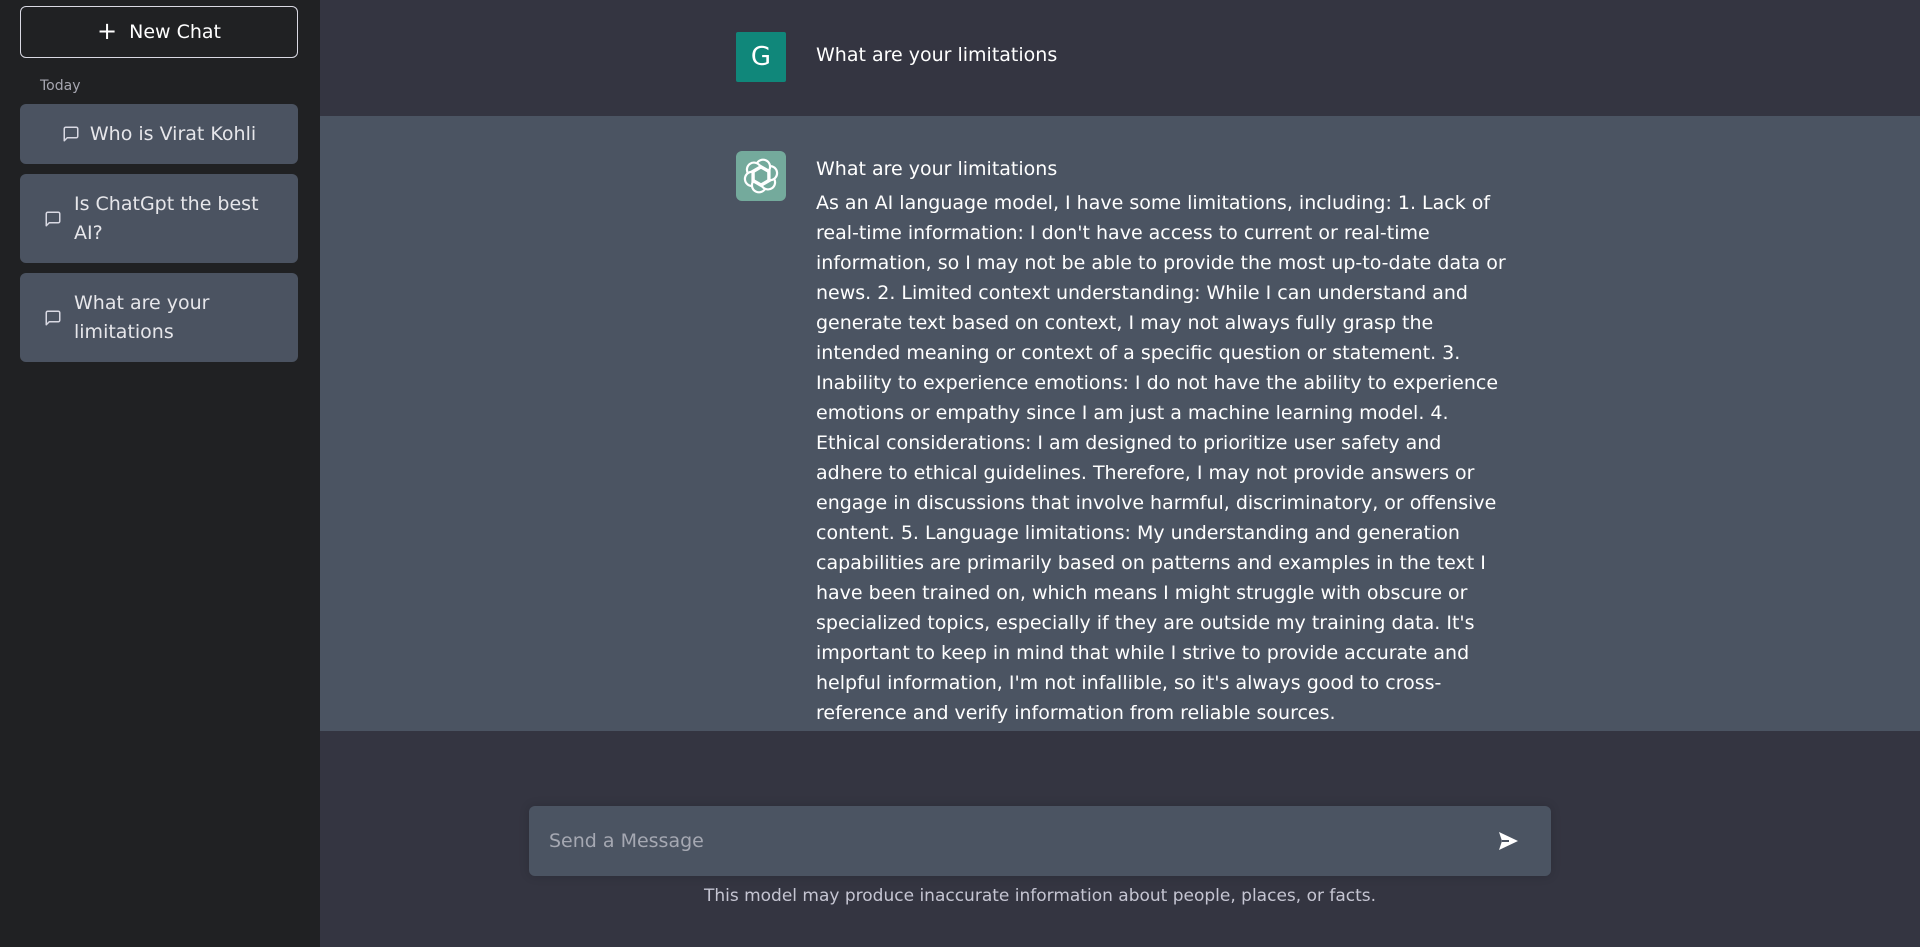 The height and width of the screenshot is (947, 1920). Describe the element at coordinates (937, 169) in the screenshot. I see `assistant-echo-question: What are your limitations` at that location.